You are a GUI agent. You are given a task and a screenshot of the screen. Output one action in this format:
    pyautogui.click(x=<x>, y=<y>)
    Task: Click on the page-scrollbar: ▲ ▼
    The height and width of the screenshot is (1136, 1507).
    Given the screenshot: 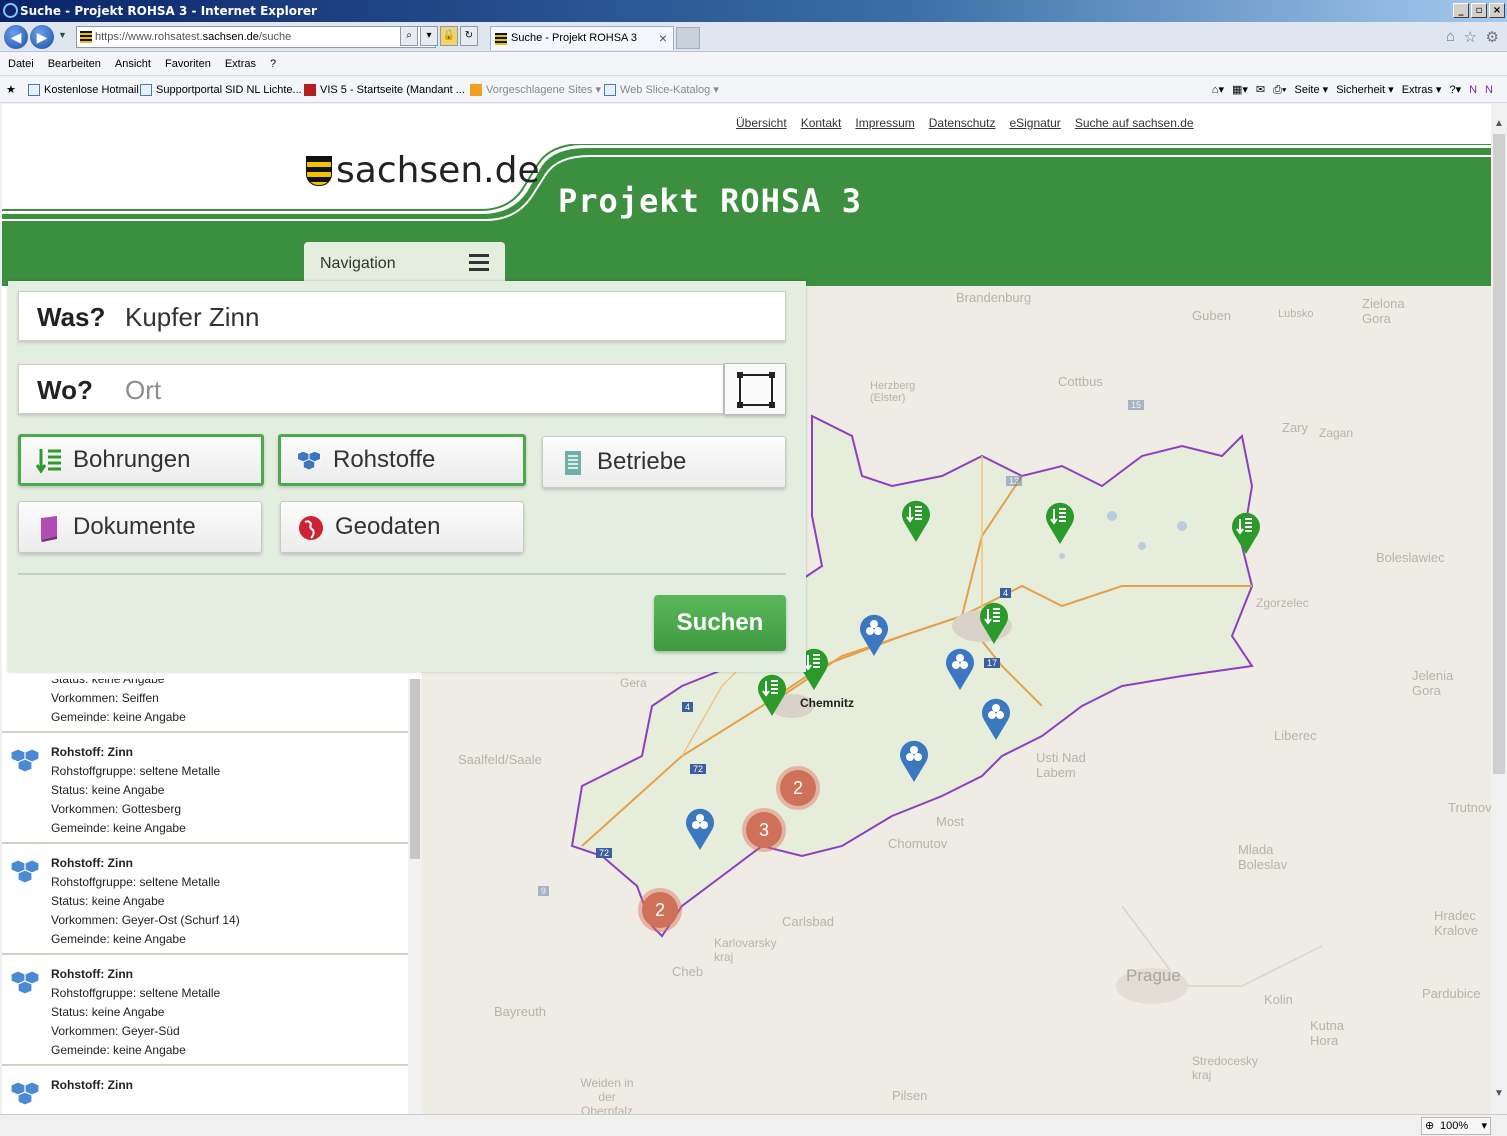 What is the action you would take?
    pyautogui.click(x=1499, y=609)
    